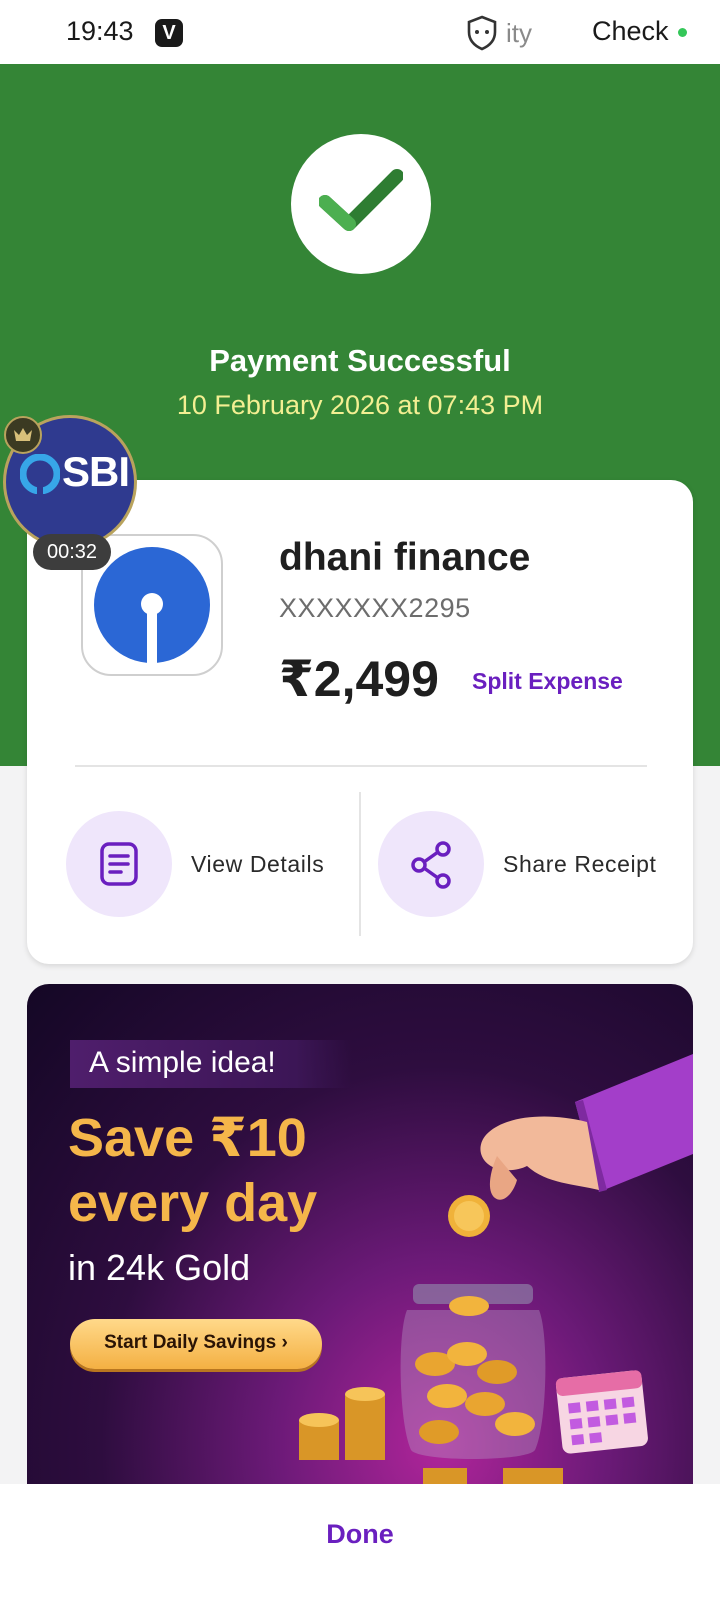 Image resolution: width=720 pixels, height=1612 pixels. What do you see at coordinates (169, 33) in the screenshot?
I see `app-notification-icon: V` at bounding box center [169, 33].